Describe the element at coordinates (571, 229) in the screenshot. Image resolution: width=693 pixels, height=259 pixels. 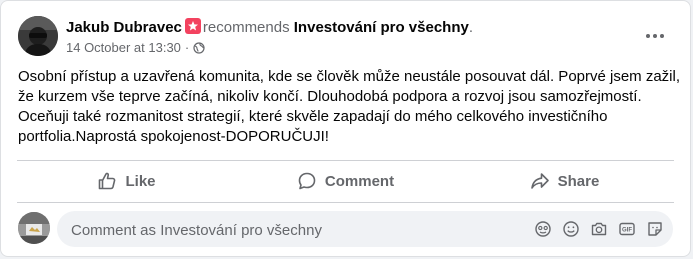
I see `emoji-icon` at that location.